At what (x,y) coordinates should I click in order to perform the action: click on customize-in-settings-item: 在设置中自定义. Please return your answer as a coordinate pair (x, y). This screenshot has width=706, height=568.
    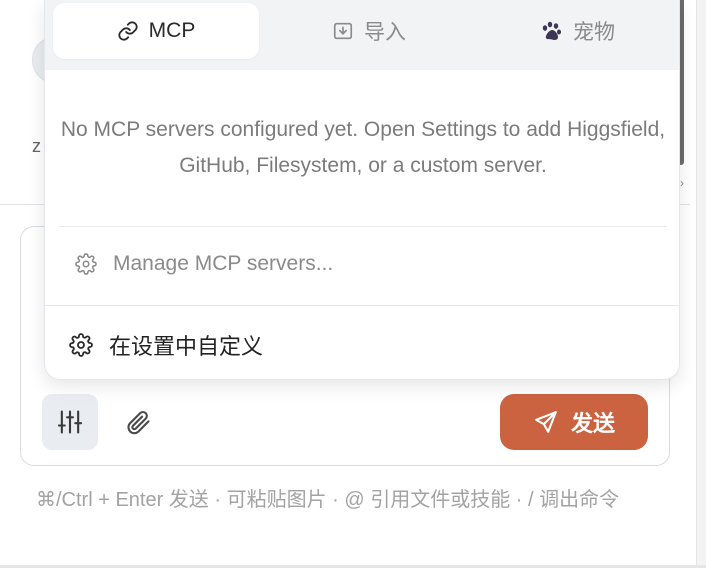
    Looking at the image, I should click on (362, 345).